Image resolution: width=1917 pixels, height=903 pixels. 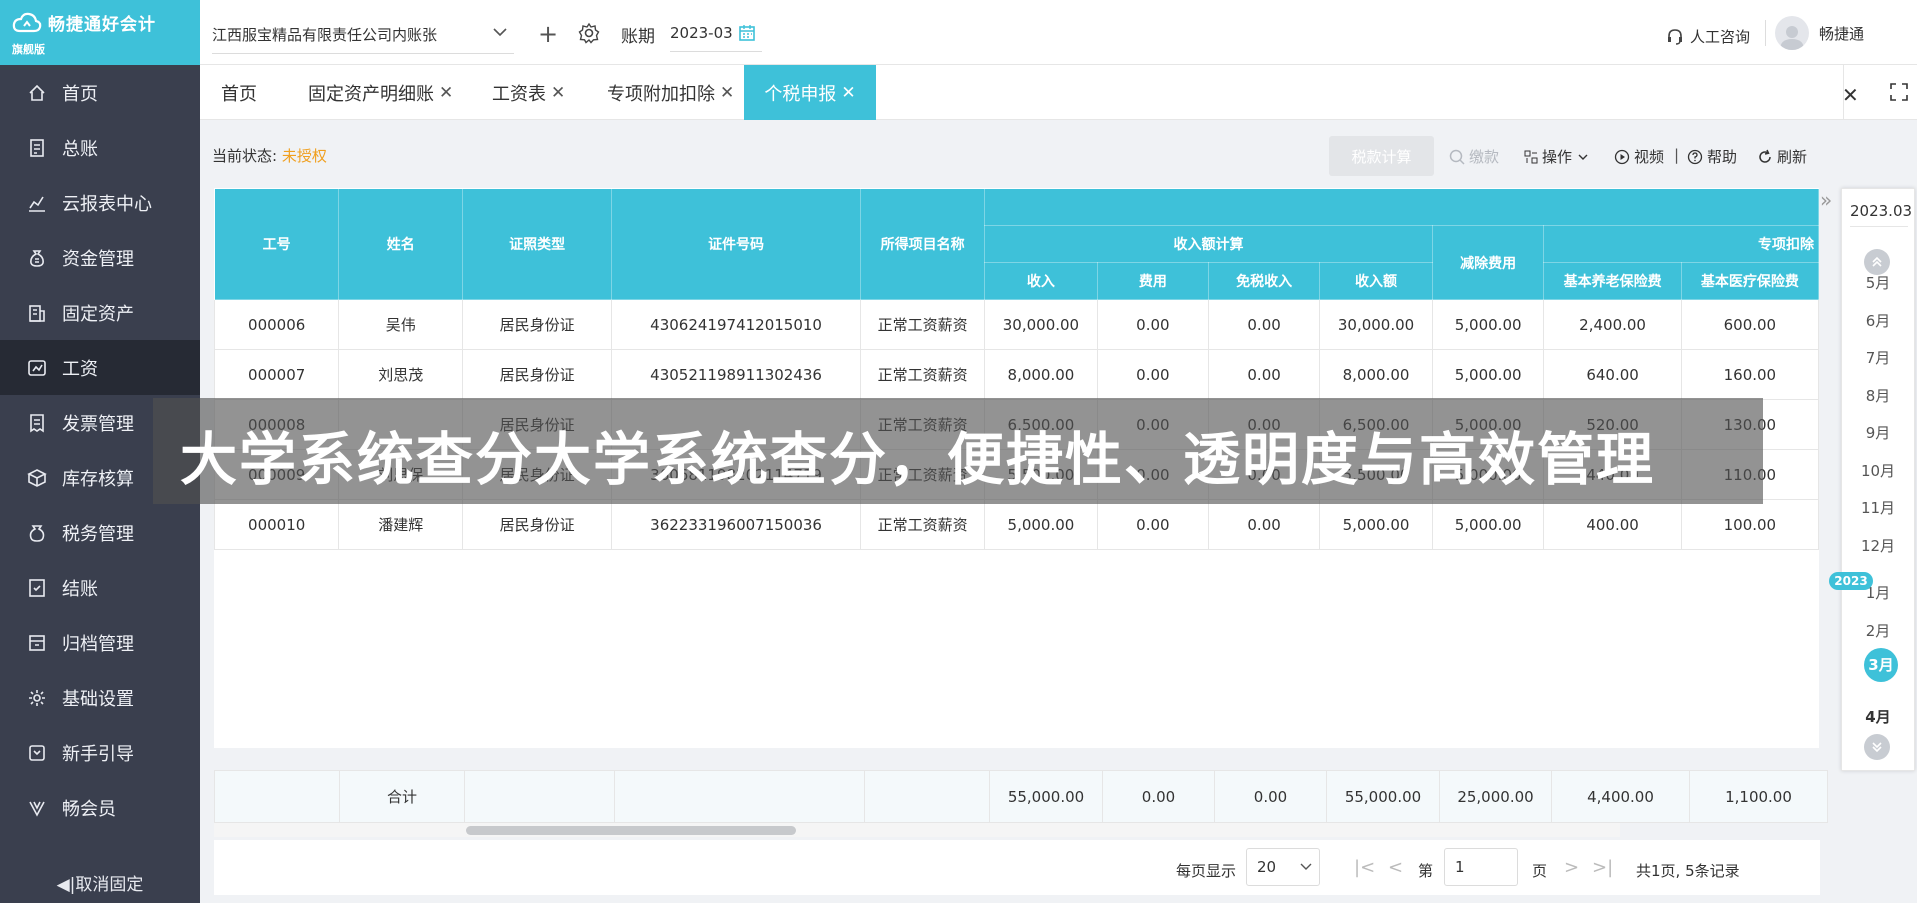 What do you see at coordinates (100, 147) in the screenshot?
I see `sidebar-item-1: 总账` at bounding box center [100, 147].